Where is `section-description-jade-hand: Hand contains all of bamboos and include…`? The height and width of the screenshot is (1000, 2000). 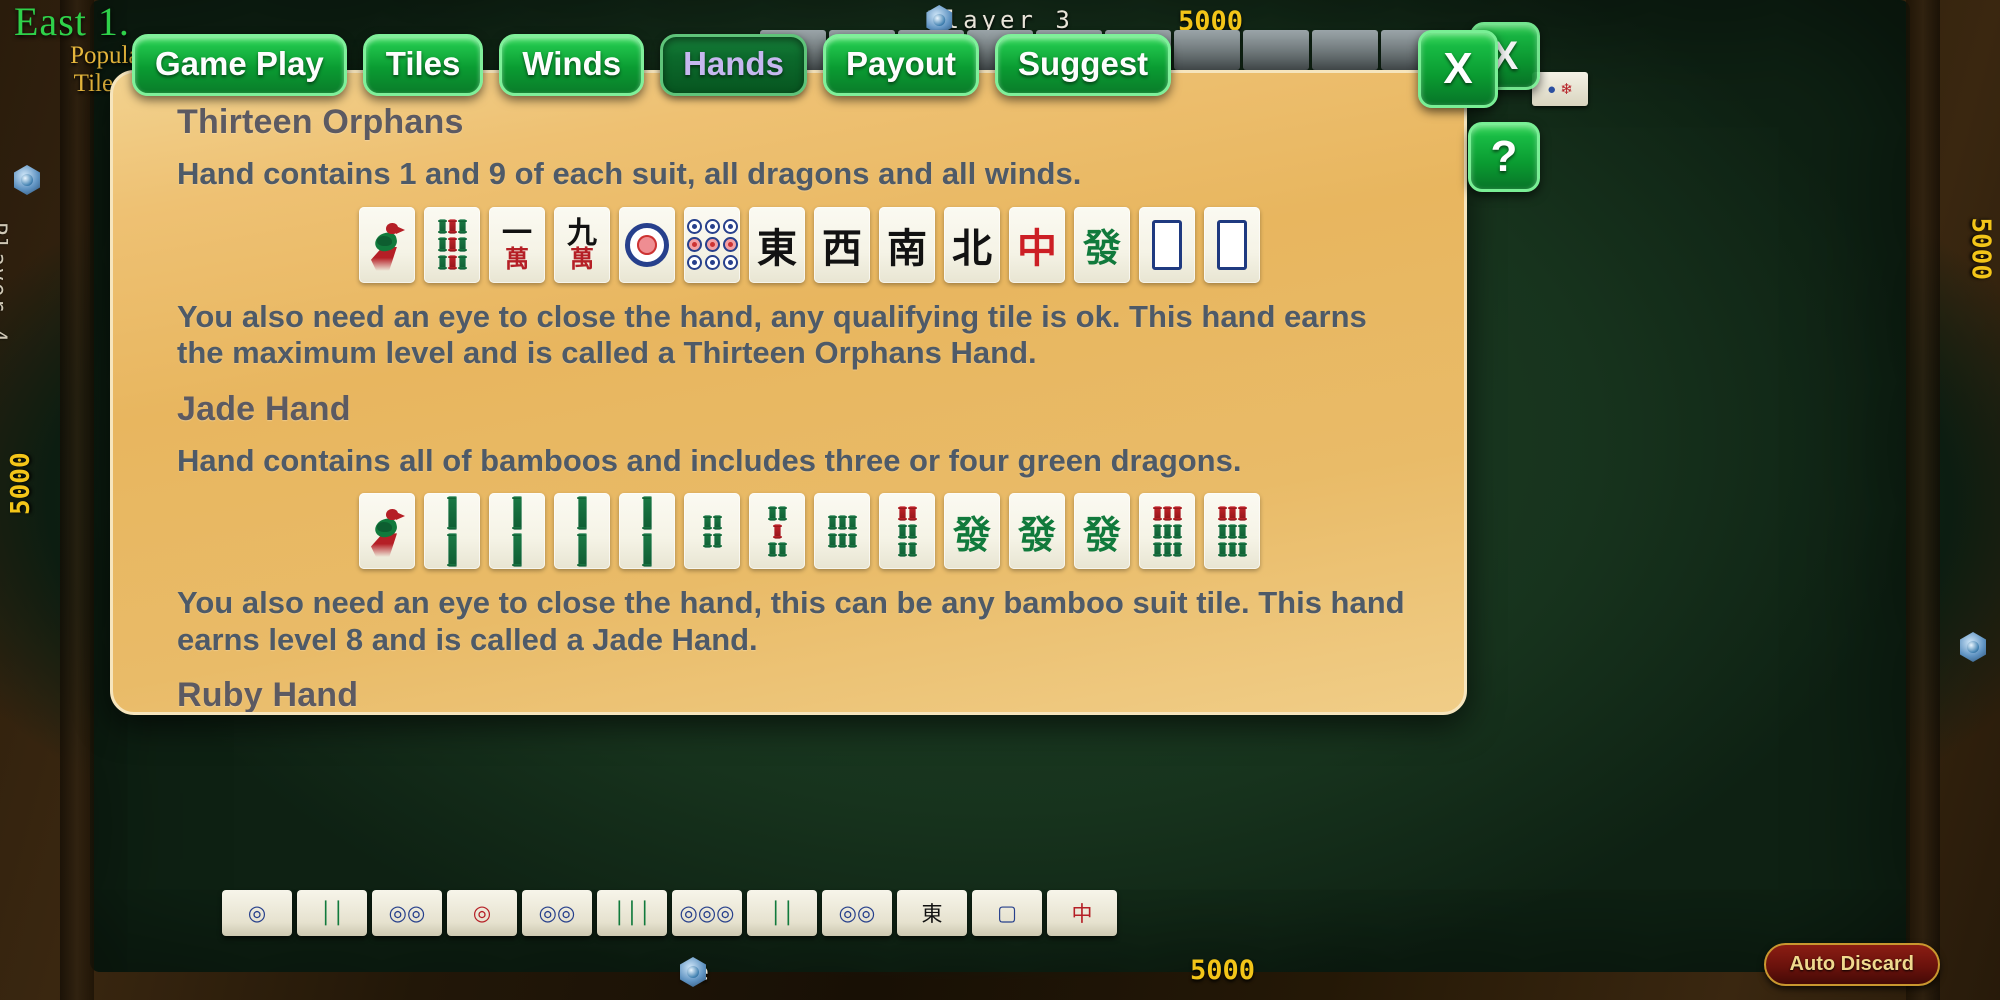 section-description-jade-hand: Hand contains all of bamboos and include… is located at coordinates (709, 460).